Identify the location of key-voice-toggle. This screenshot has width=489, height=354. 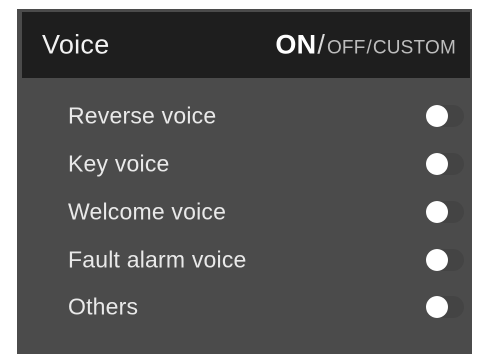
(445, 164).